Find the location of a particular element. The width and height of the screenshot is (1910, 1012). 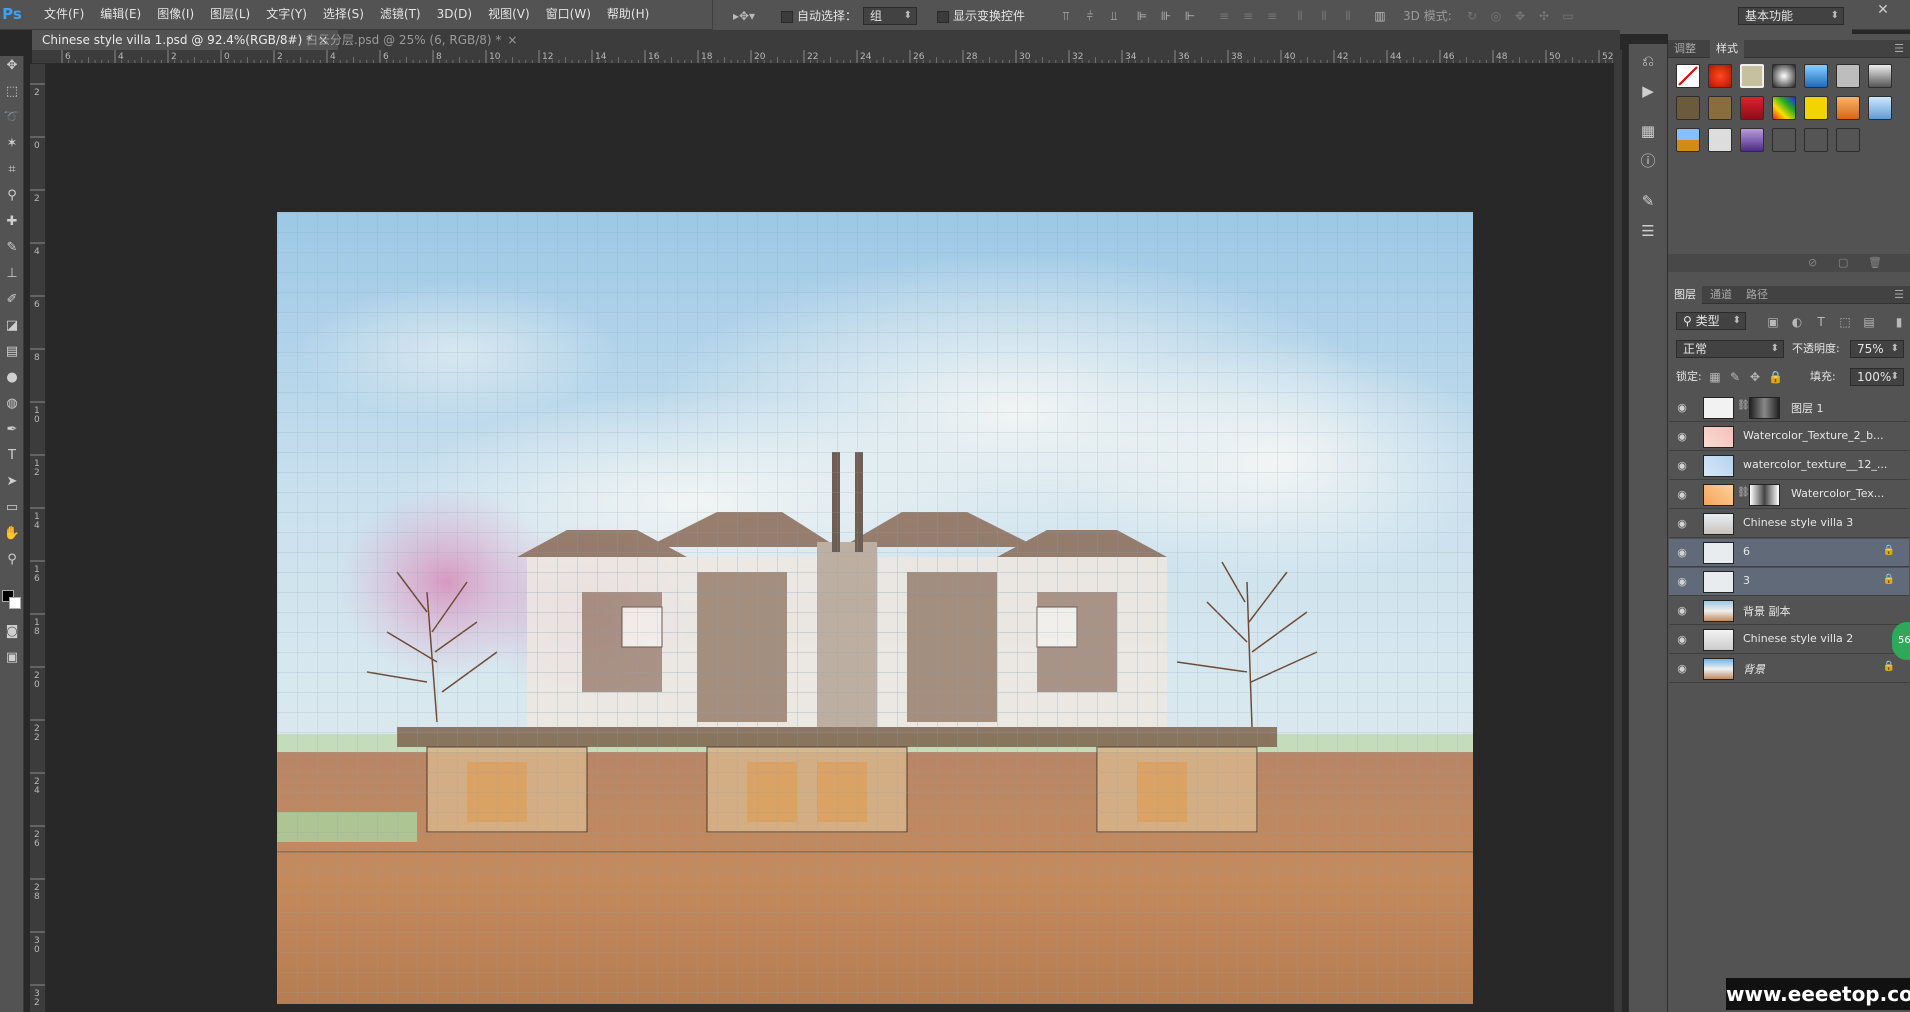

layer-row: ◉ Chinese style villa 3 is located at coordinates (1789, 524).